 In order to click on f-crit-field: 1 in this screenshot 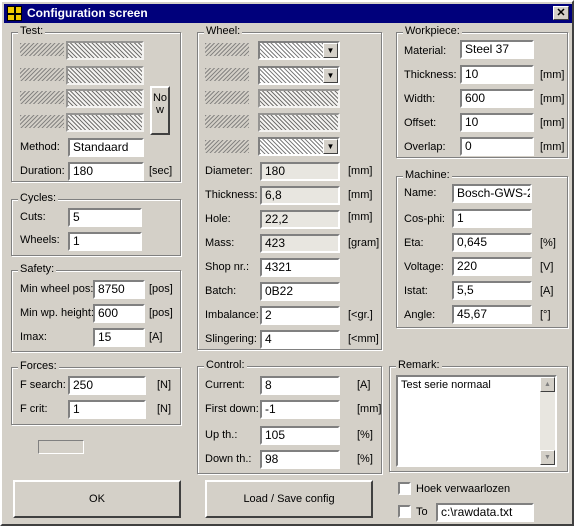, I will do `click(107, 409)`.